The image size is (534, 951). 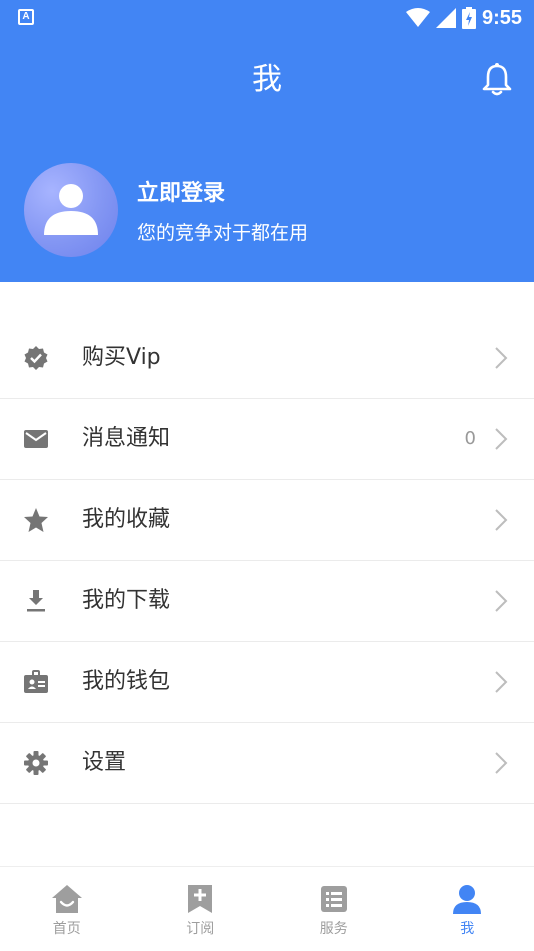 What do you see at coordinates (36, 601) in the screenshot?
I see `download-icon` at bounding box center [36, 601].